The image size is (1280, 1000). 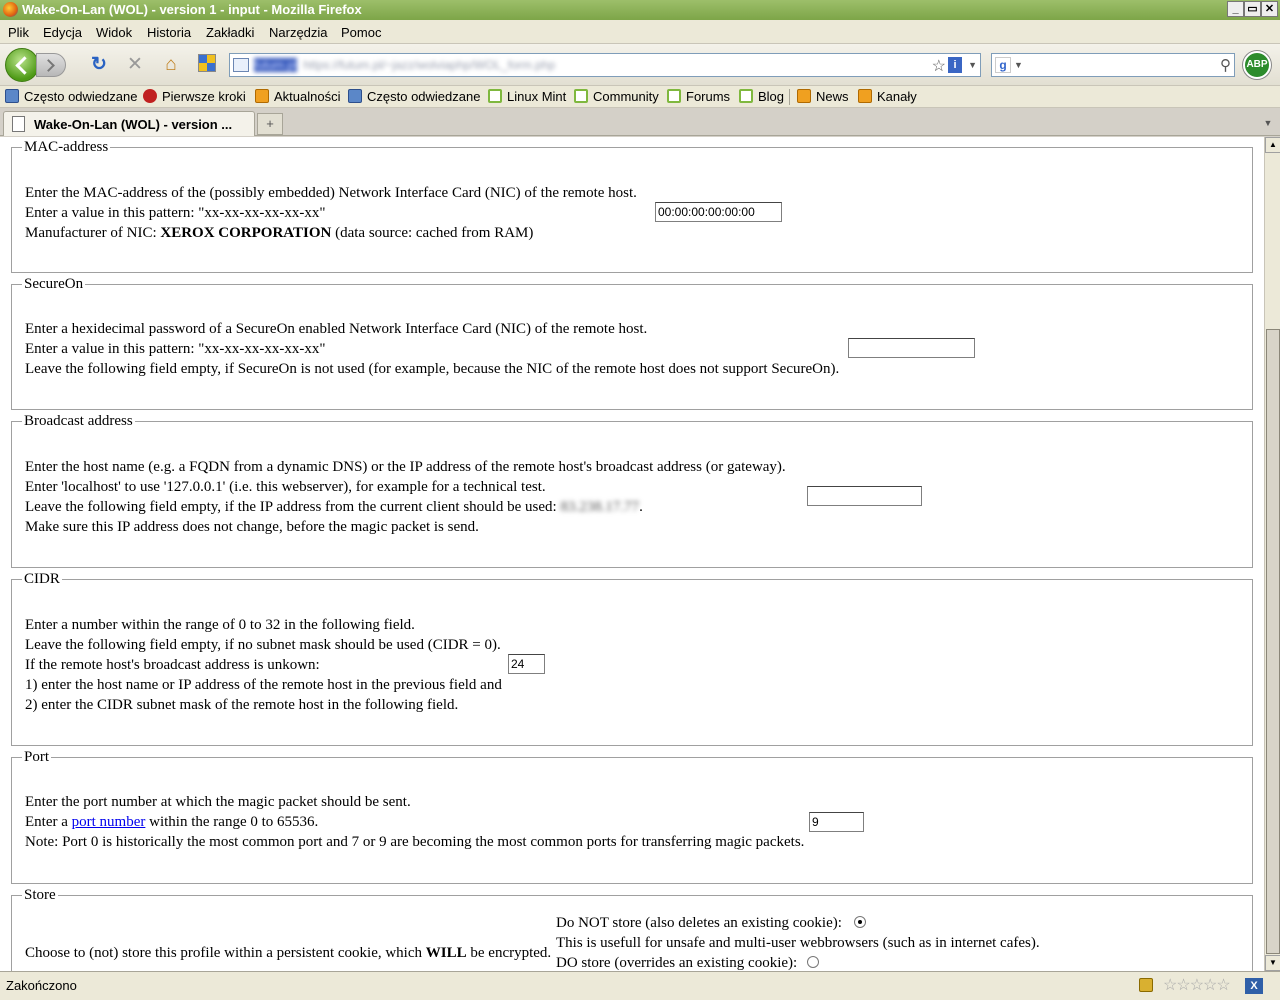 What do you see at coordinates (66, 147) in the screenshot?
I see `mac-legend: MAC-address` at bounding box center [66, 147].